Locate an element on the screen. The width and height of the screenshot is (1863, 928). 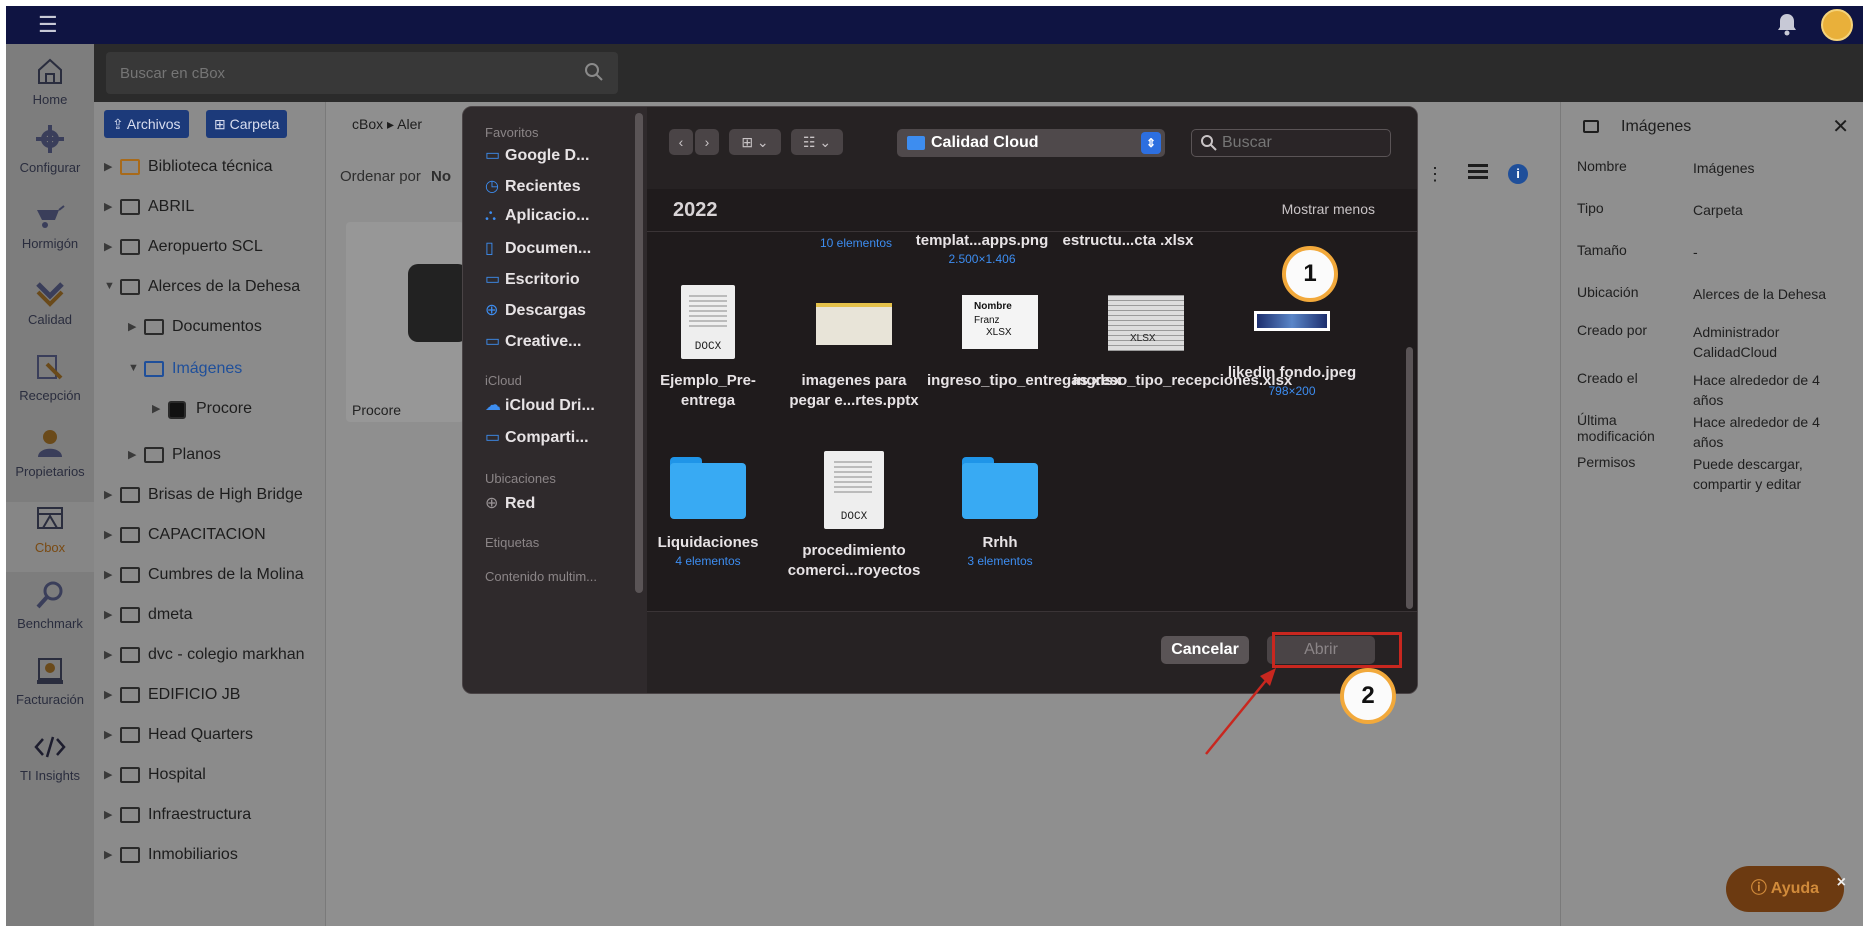
nav-recepcion: Recepción is located at coordinates (50, 385).